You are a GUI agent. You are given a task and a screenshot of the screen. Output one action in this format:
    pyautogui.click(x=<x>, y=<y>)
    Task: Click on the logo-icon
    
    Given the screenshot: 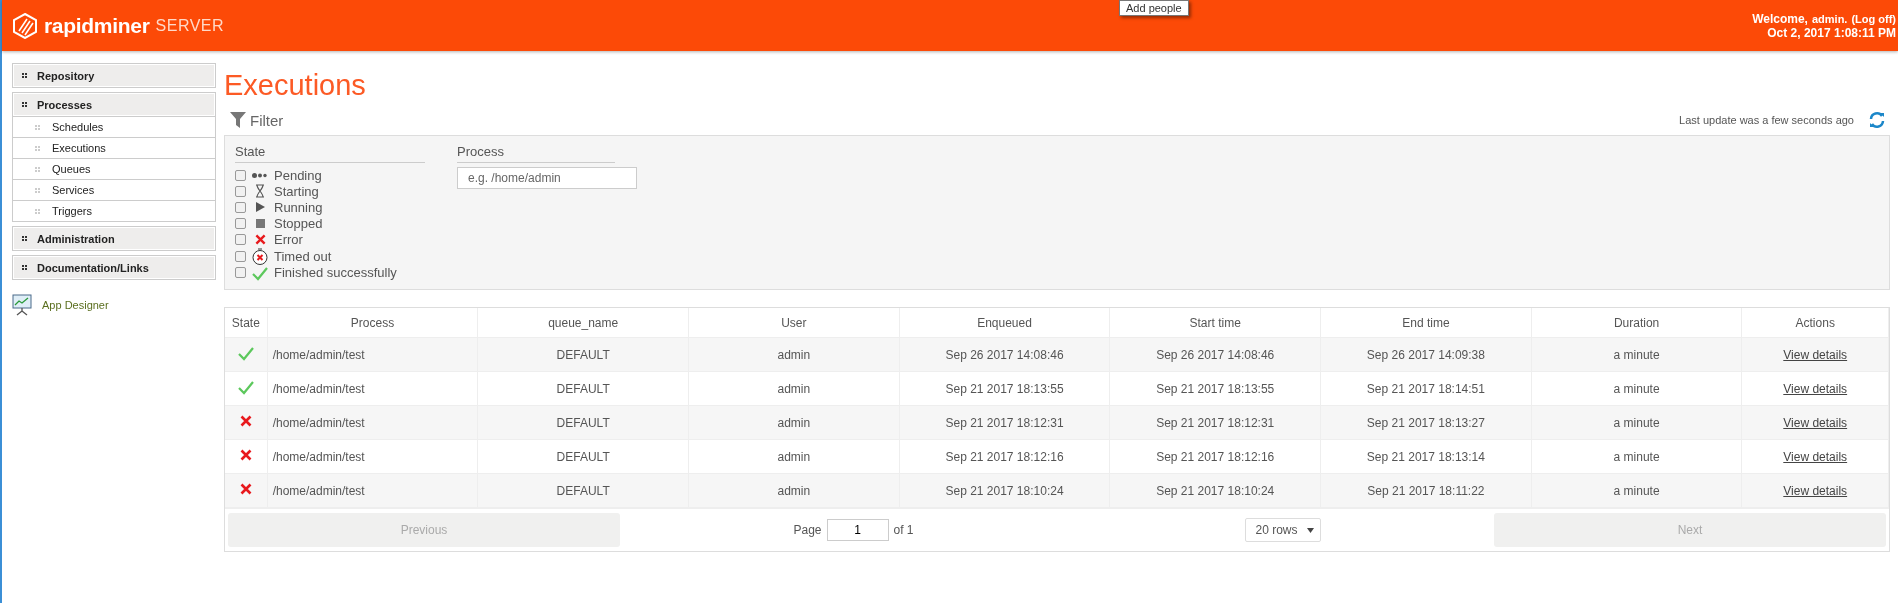 What is the action you would take?
    pyautogui.click(x=25, y=25)
    